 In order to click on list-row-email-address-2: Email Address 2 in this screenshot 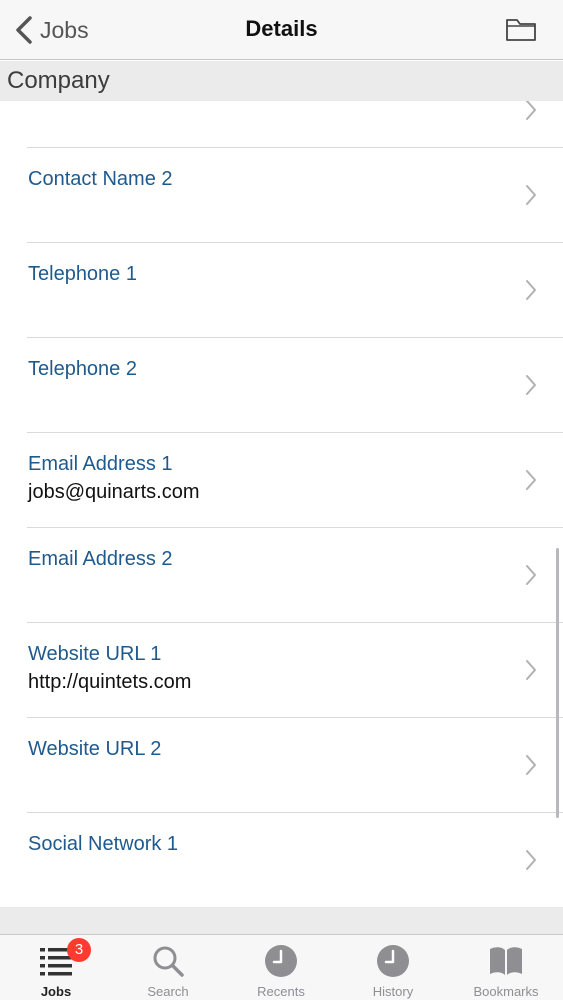, I will do `click(281, 575)`.